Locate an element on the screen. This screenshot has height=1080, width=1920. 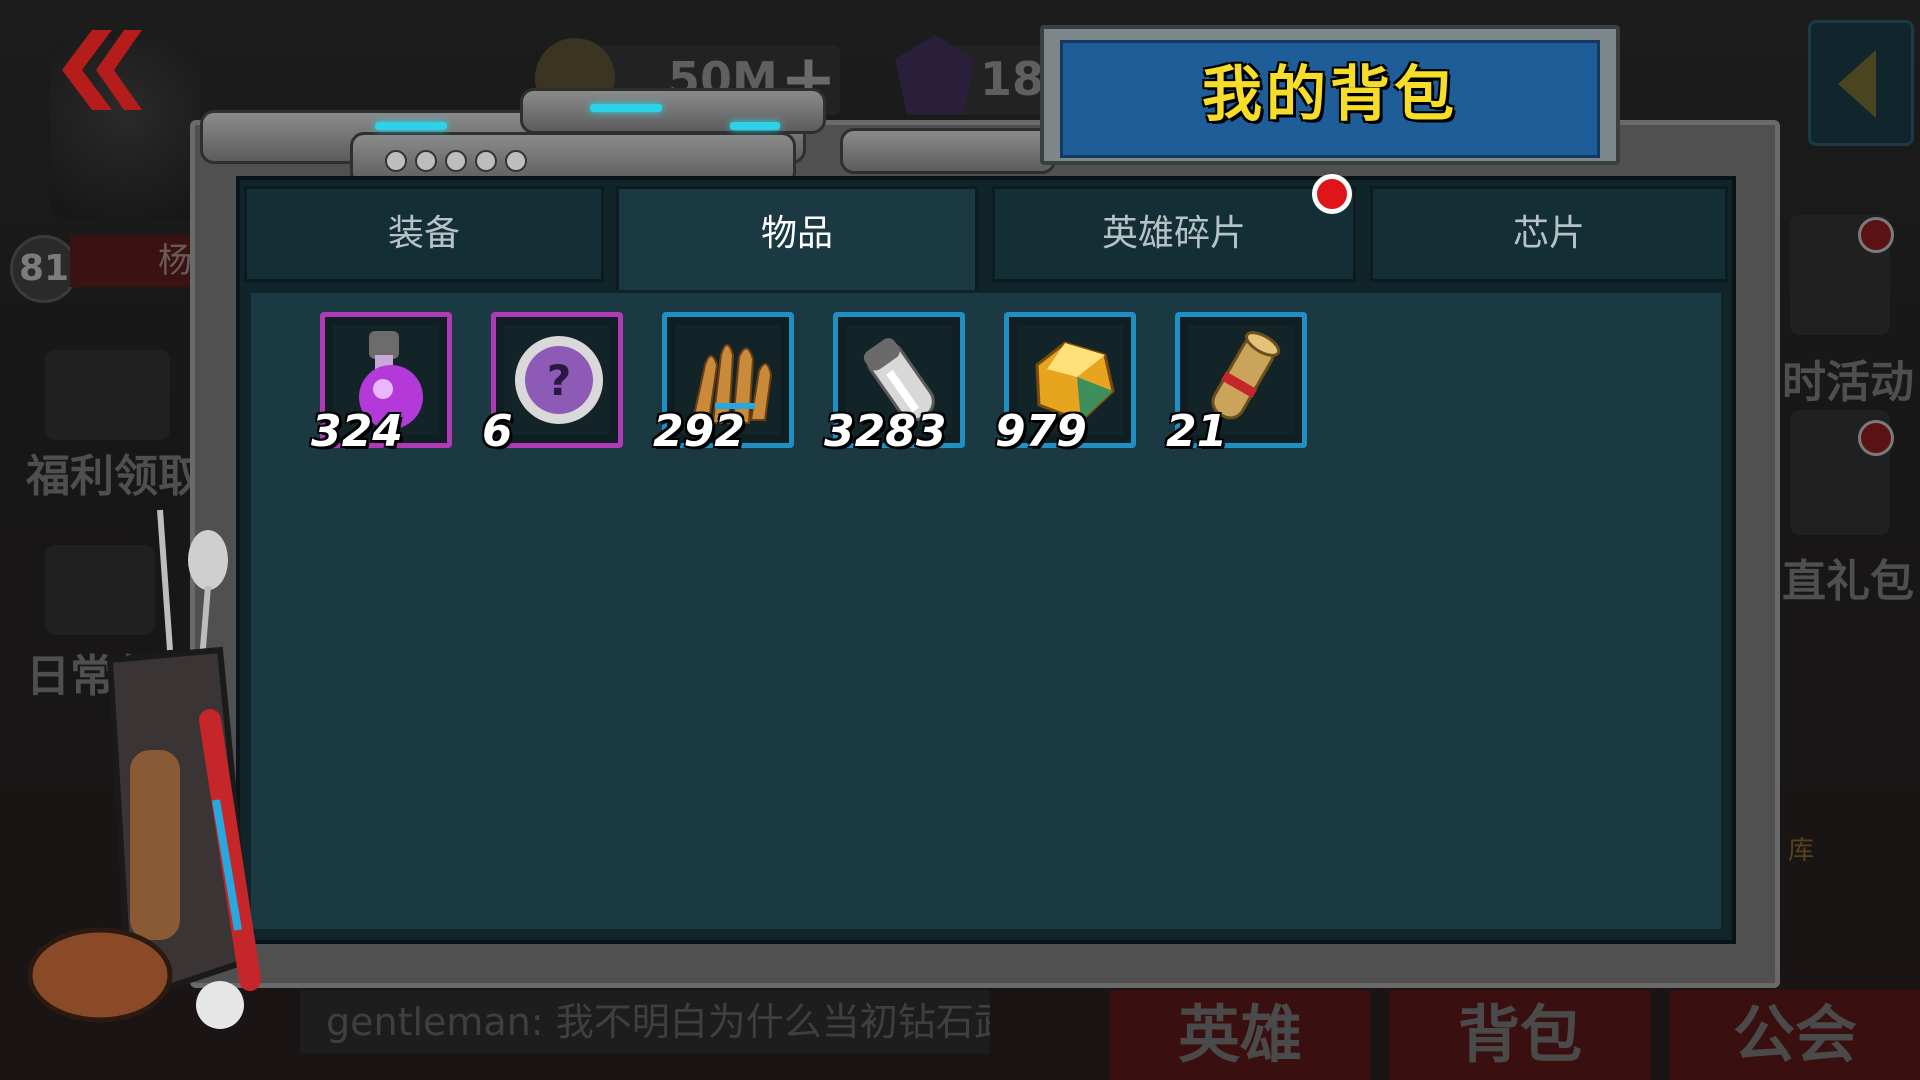
golf-bag-icon is located at coordinates (144, 769).